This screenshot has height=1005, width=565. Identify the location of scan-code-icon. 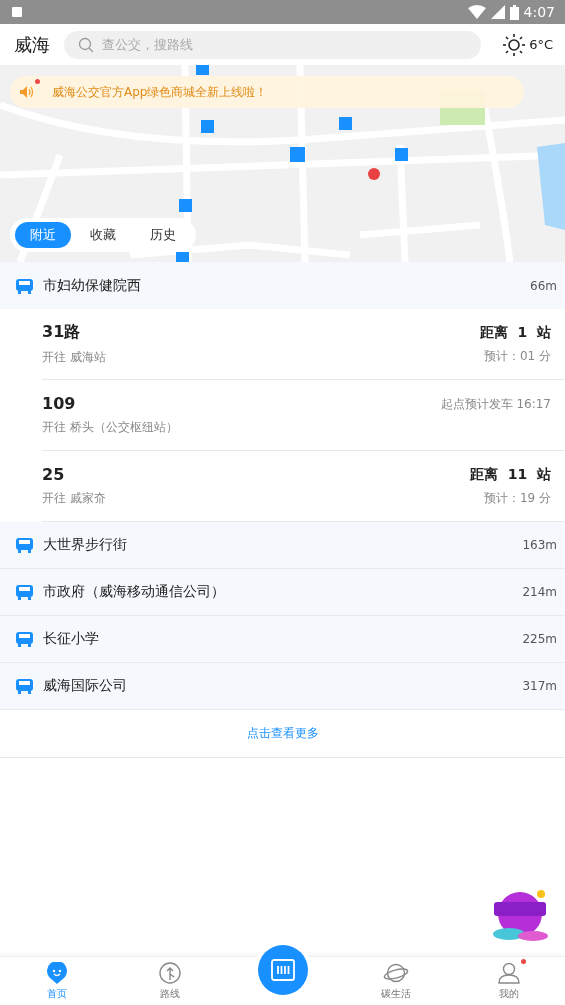
(282, 970).